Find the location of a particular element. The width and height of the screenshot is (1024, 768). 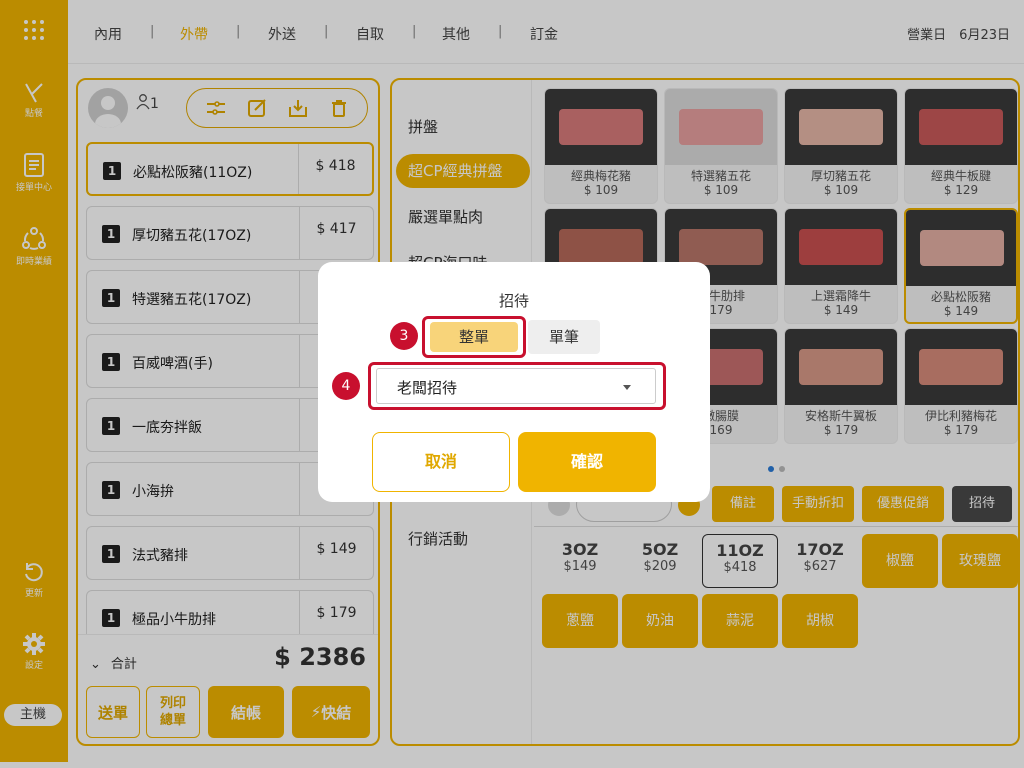

dropdown-caret-icon is located at coordinates (627, 387).